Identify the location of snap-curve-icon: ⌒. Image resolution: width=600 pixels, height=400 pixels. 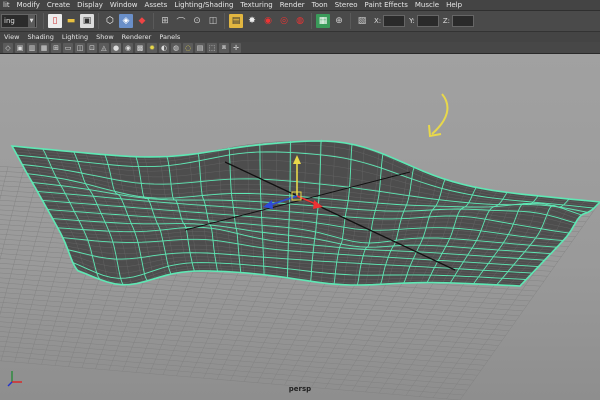
(181, 21).